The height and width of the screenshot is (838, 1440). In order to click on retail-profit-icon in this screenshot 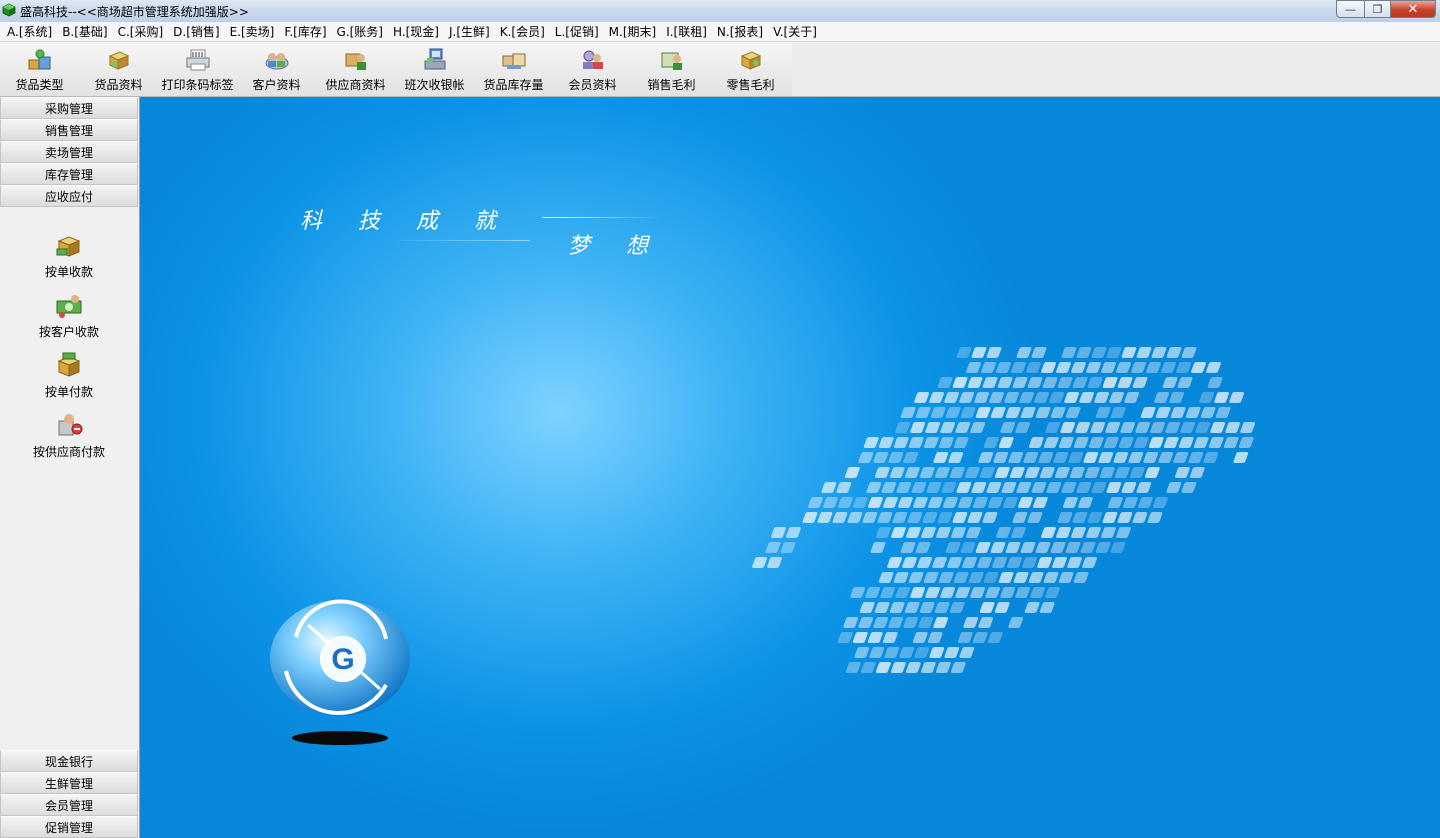, I will do `click(750, 60)`.